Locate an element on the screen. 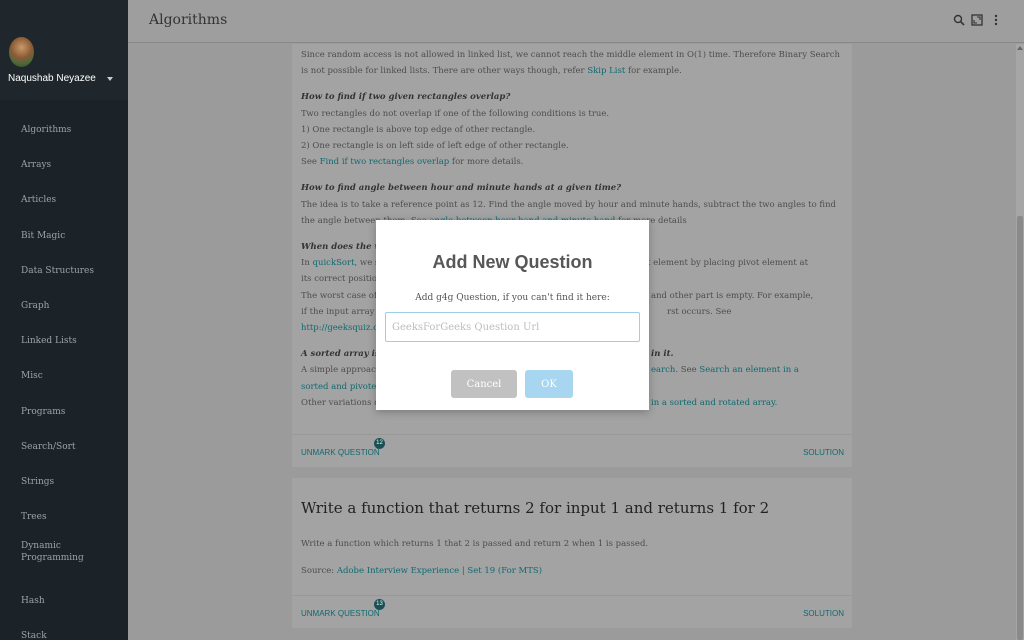 This screenshot has height=640, width=1024. paragraph-text: earch. See Search an element in a is located at coordinates (725, 370).